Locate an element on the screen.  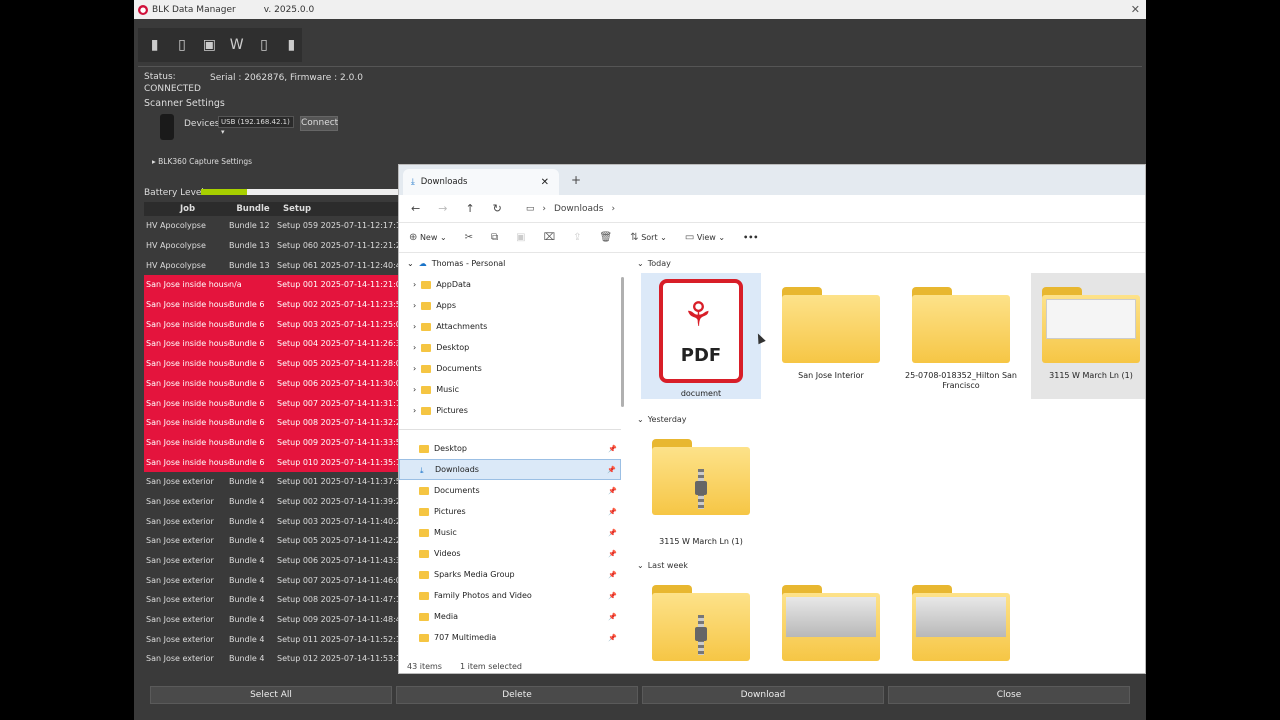
quick-access-item: Pictures 📌 is located at coordinates (510, 511).